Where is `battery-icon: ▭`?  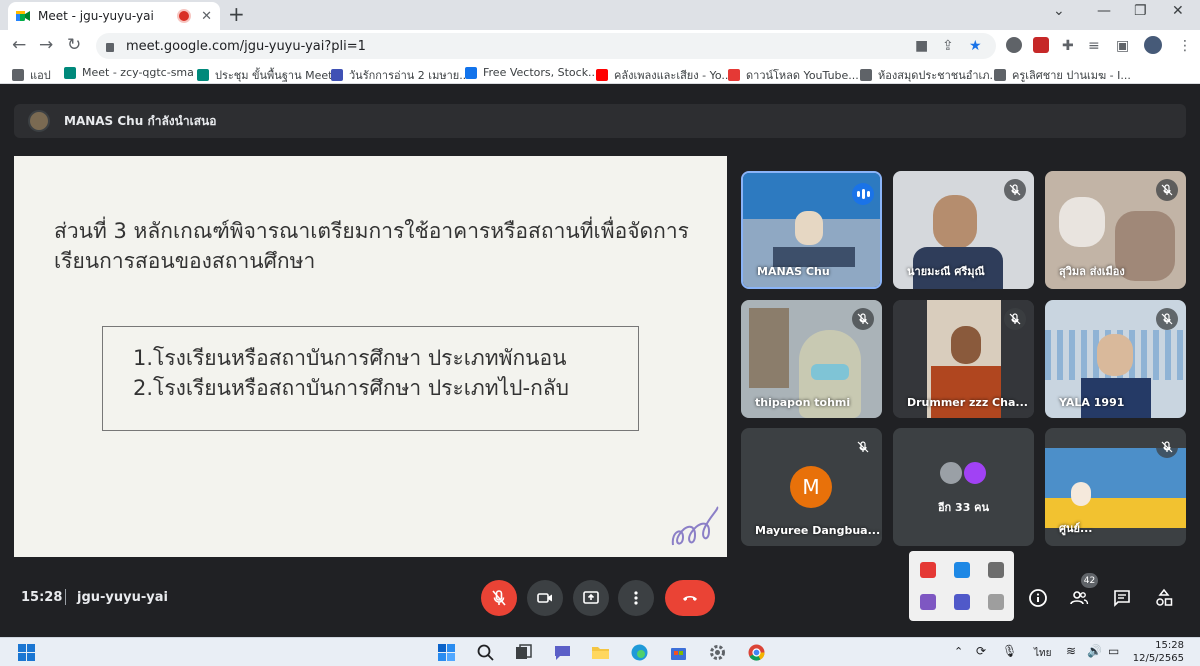
battery-icon: ▭ is located at coordinates (1113, 651).